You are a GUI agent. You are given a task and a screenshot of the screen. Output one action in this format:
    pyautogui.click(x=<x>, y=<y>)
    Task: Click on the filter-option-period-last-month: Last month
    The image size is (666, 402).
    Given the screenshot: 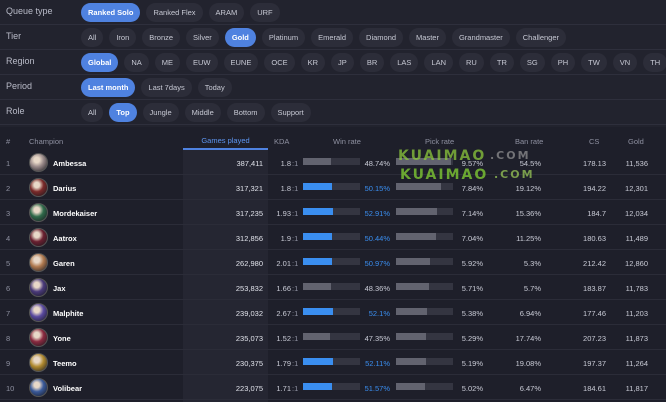 What is the action you would take?
    pyautogui.click(x=108, y=87)
    